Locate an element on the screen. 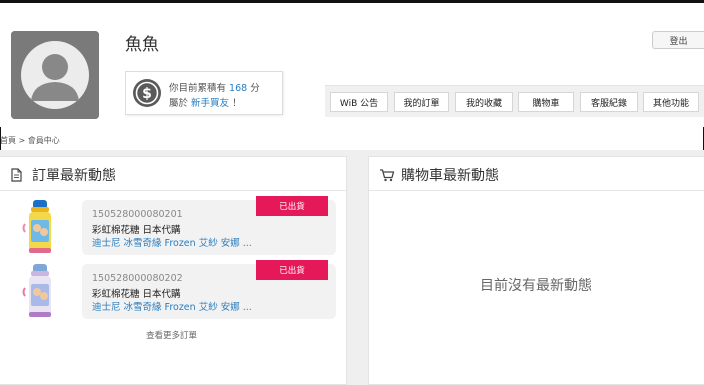 The height and width of the screenshot is (385, 704). nav-wib-announcements: WiB 公告 is located at coordinates (359, 102).